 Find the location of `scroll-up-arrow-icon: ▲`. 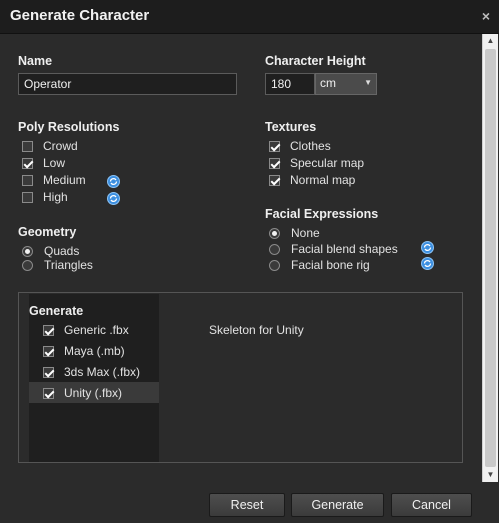

scroll-up-arrow-icon: ▲ is located at coordinates (490, 41).